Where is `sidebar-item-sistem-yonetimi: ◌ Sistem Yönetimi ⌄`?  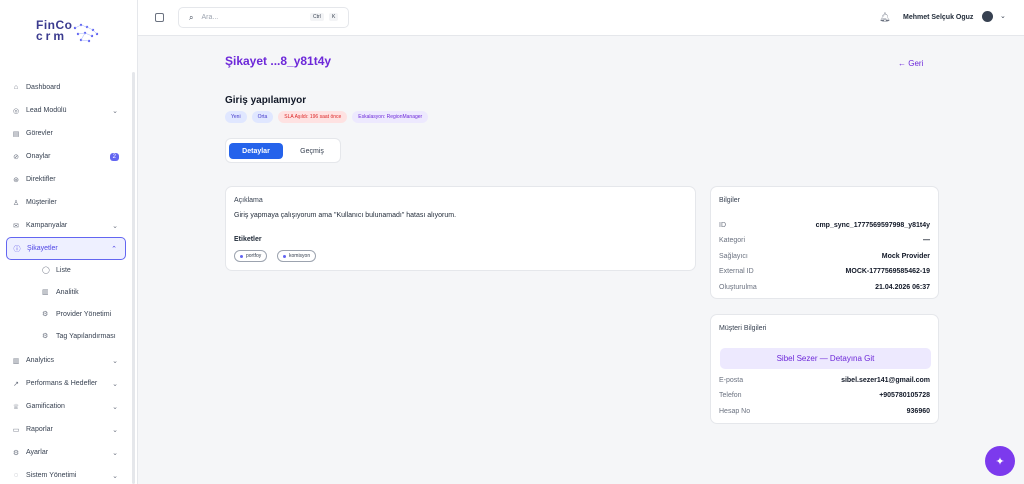 sidebar-item-sistem-yonetimi: ◌ Sistem Yönetimi ⌄ is located at coordinates (66, 474).